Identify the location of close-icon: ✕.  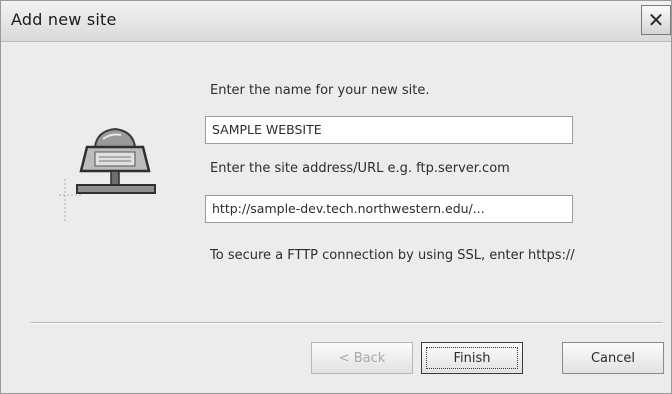
(656, 20).